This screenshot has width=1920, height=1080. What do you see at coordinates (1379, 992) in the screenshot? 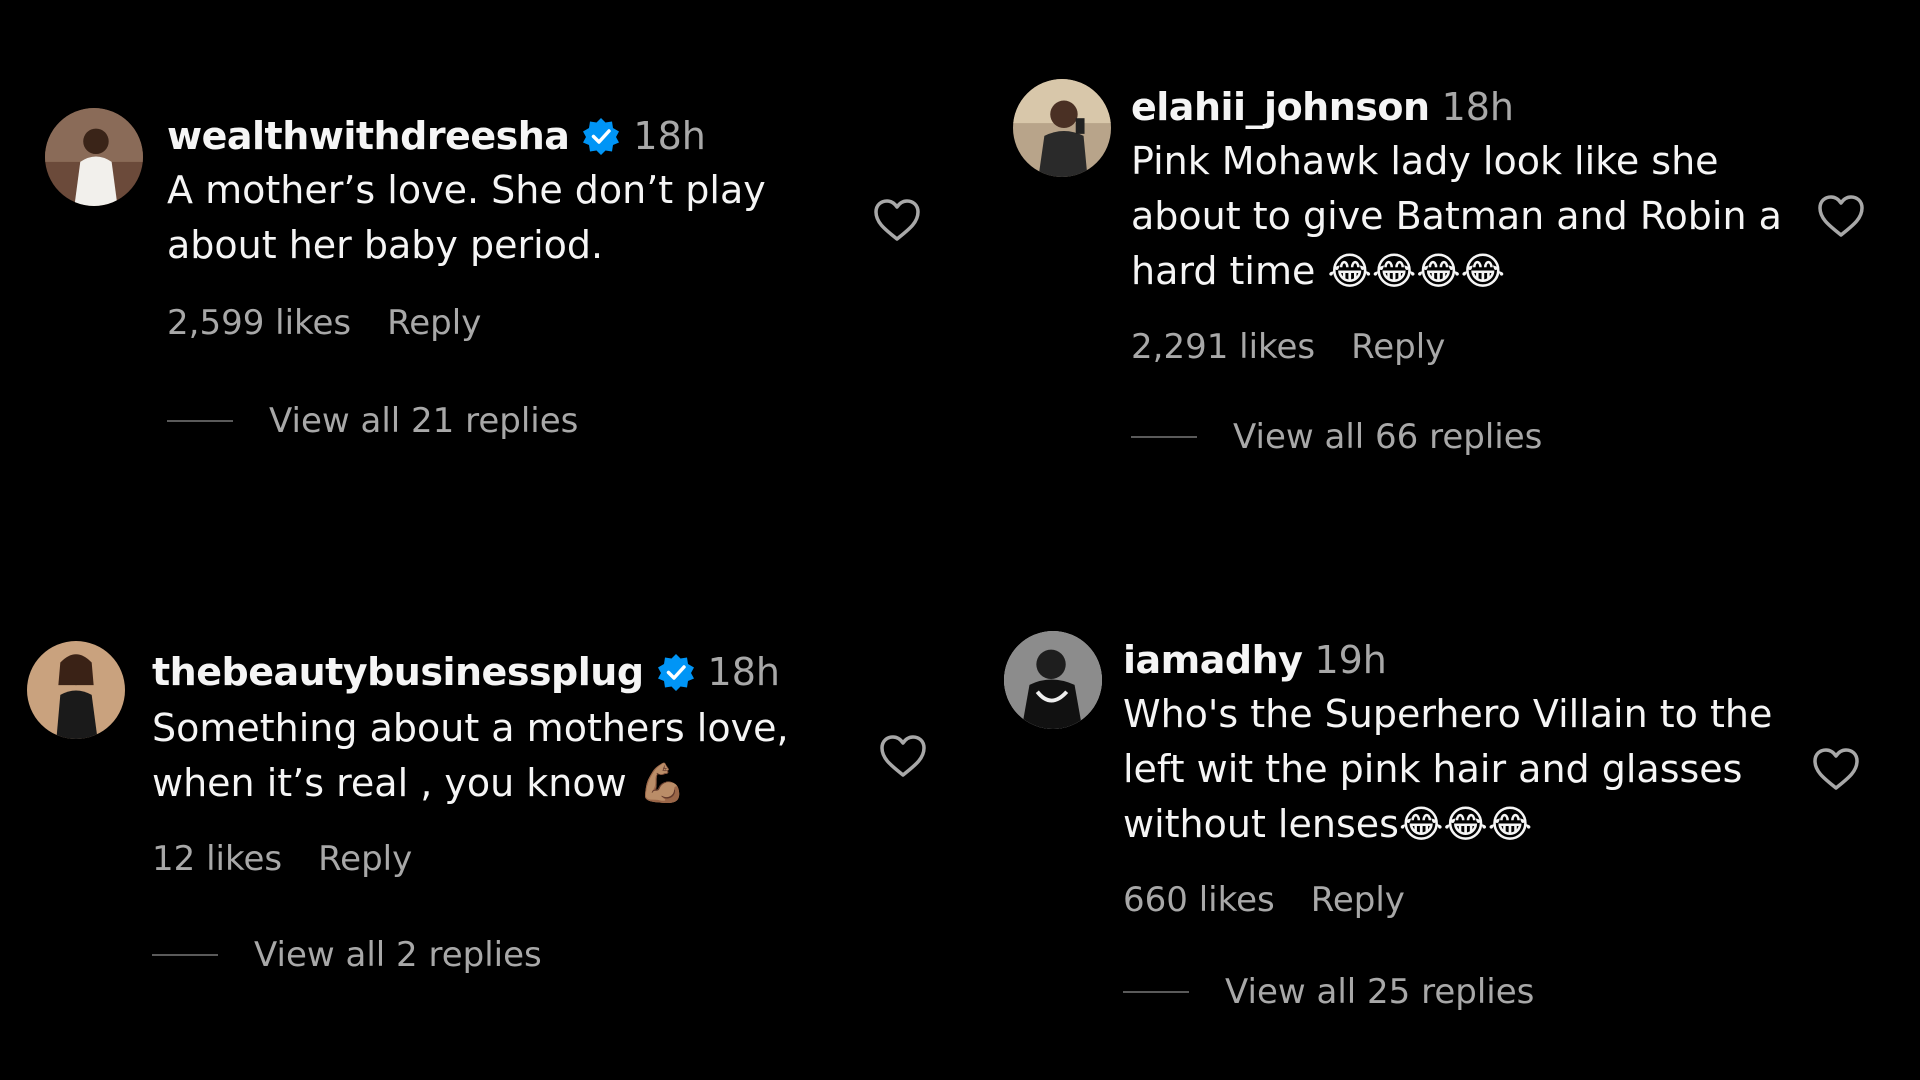
I see `view-replies-button: View all 25 replies` at bounding box center [1379, 992].